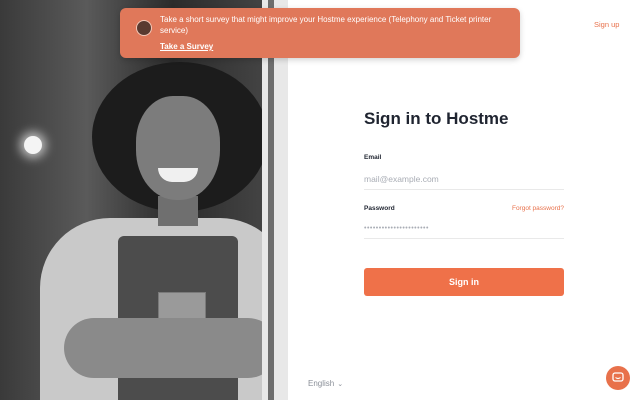 Image resolution: width=640 pixels, height=400 pixels. I want to click on door-frame, so click(271, 200).